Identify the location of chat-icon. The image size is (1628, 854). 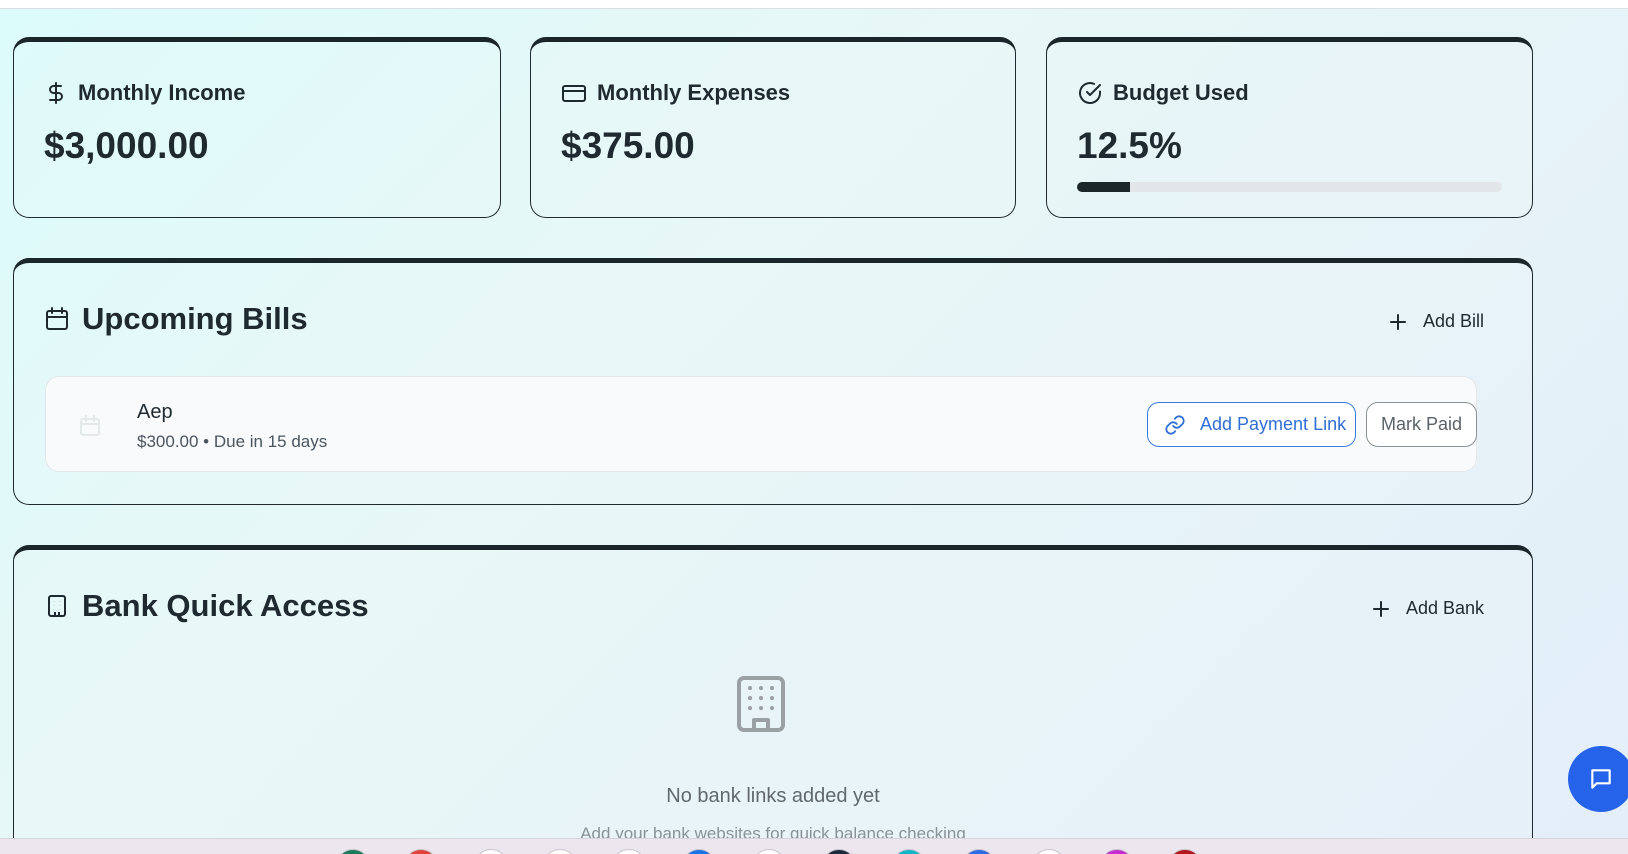
(1601, 779).